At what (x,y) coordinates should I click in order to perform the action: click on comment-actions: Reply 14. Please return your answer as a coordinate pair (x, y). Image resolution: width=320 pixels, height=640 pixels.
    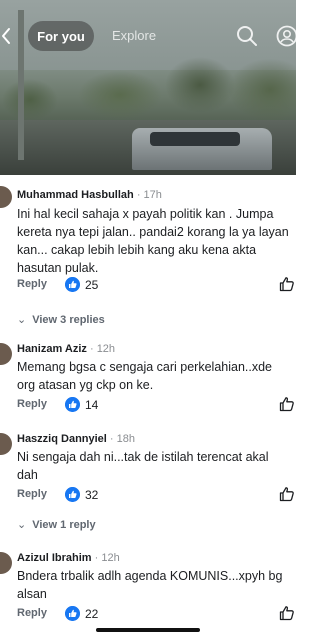
    Looking at the image, I should click on (156, 405).